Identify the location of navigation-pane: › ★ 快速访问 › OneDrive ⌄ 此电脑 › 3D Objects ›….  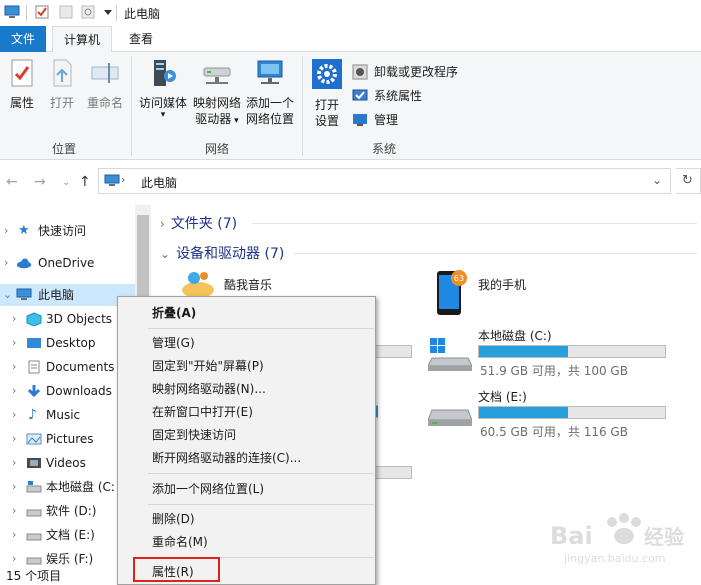
(67, 387).